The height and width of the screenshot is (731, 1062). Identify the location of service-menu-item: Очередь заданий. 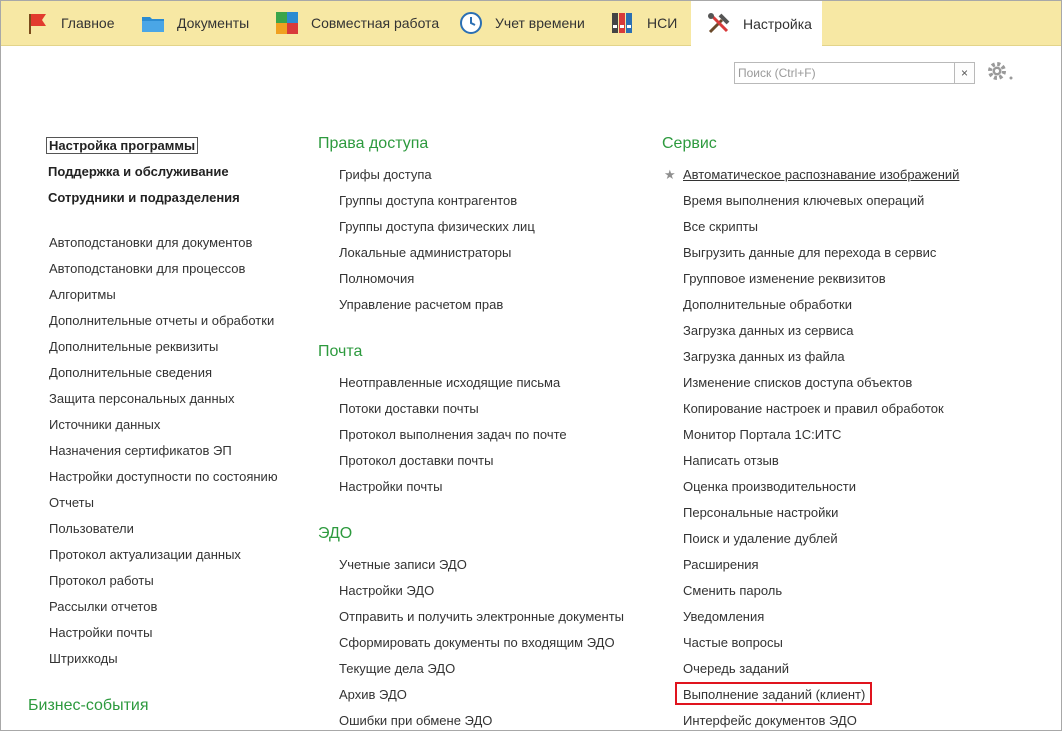
(736, 668).